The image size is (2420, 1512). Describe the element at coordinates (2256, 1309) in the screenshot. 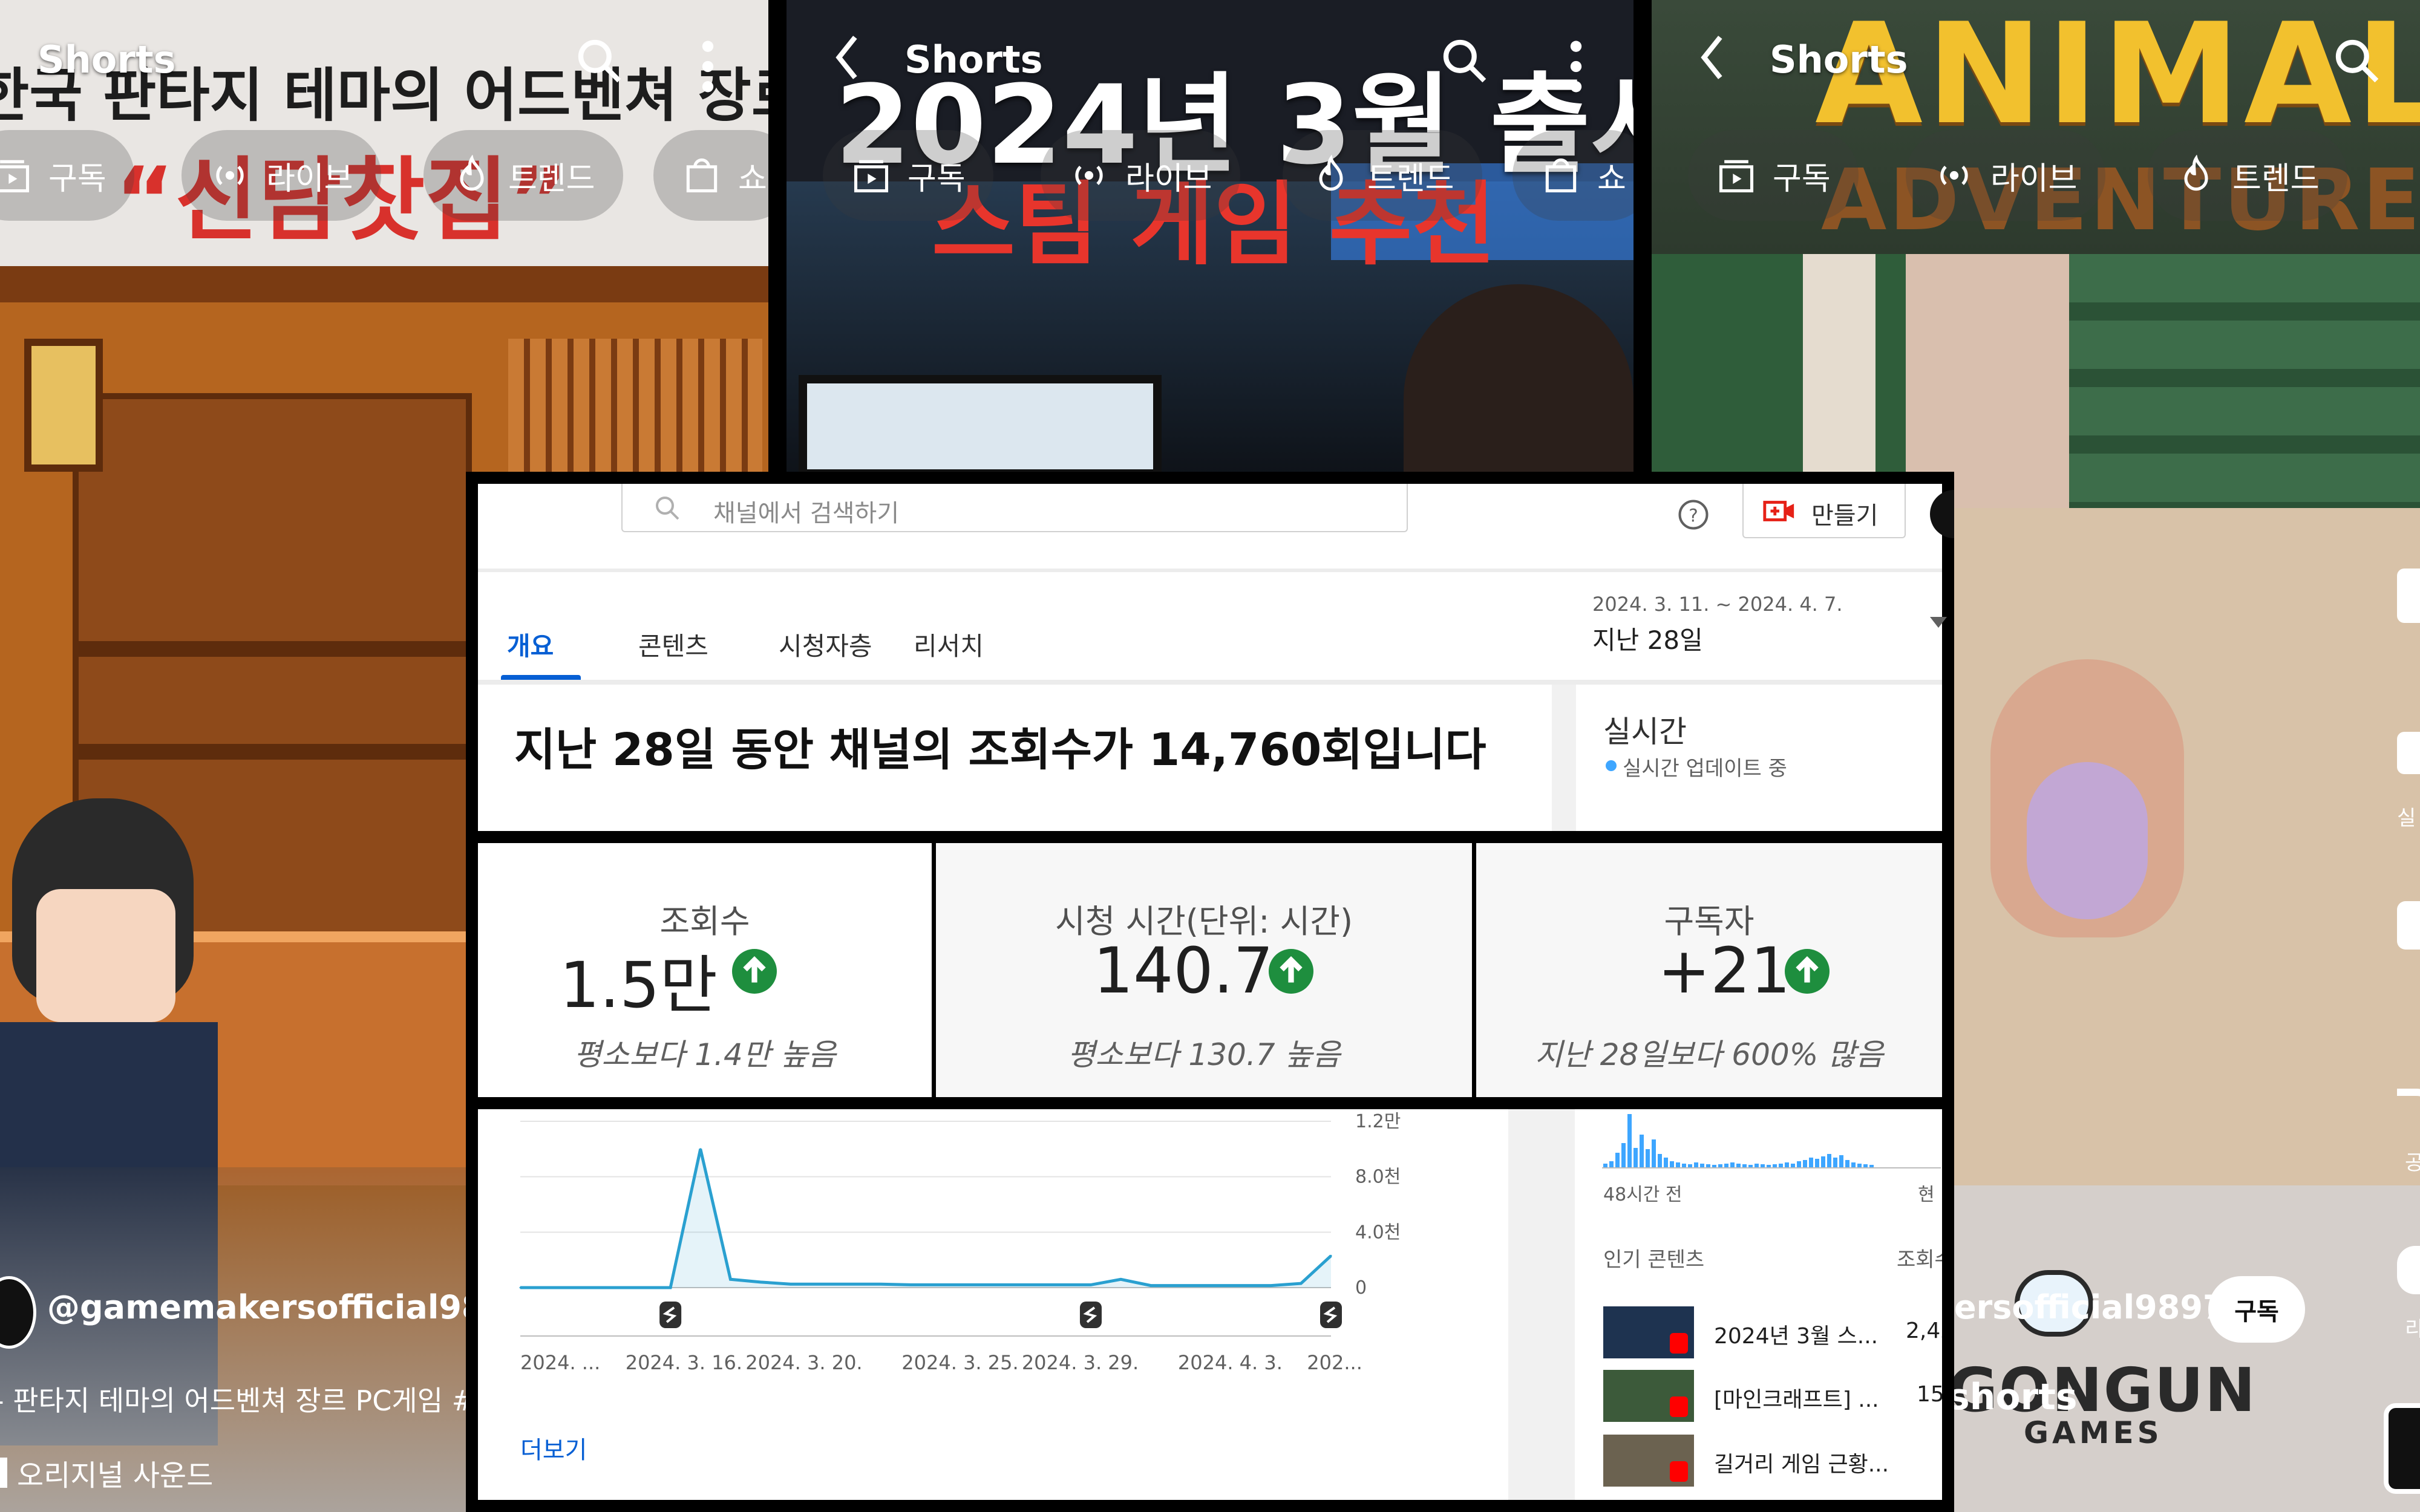

I see `subscribe-button: 구독` at that location.